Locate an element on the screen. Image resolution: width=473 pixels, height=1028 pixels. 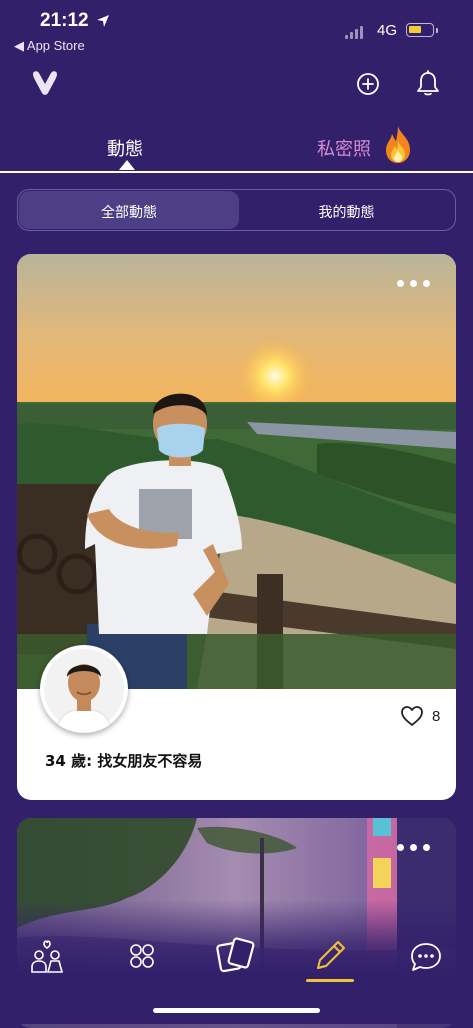
bell-icon is located at coordinates (428, 84).